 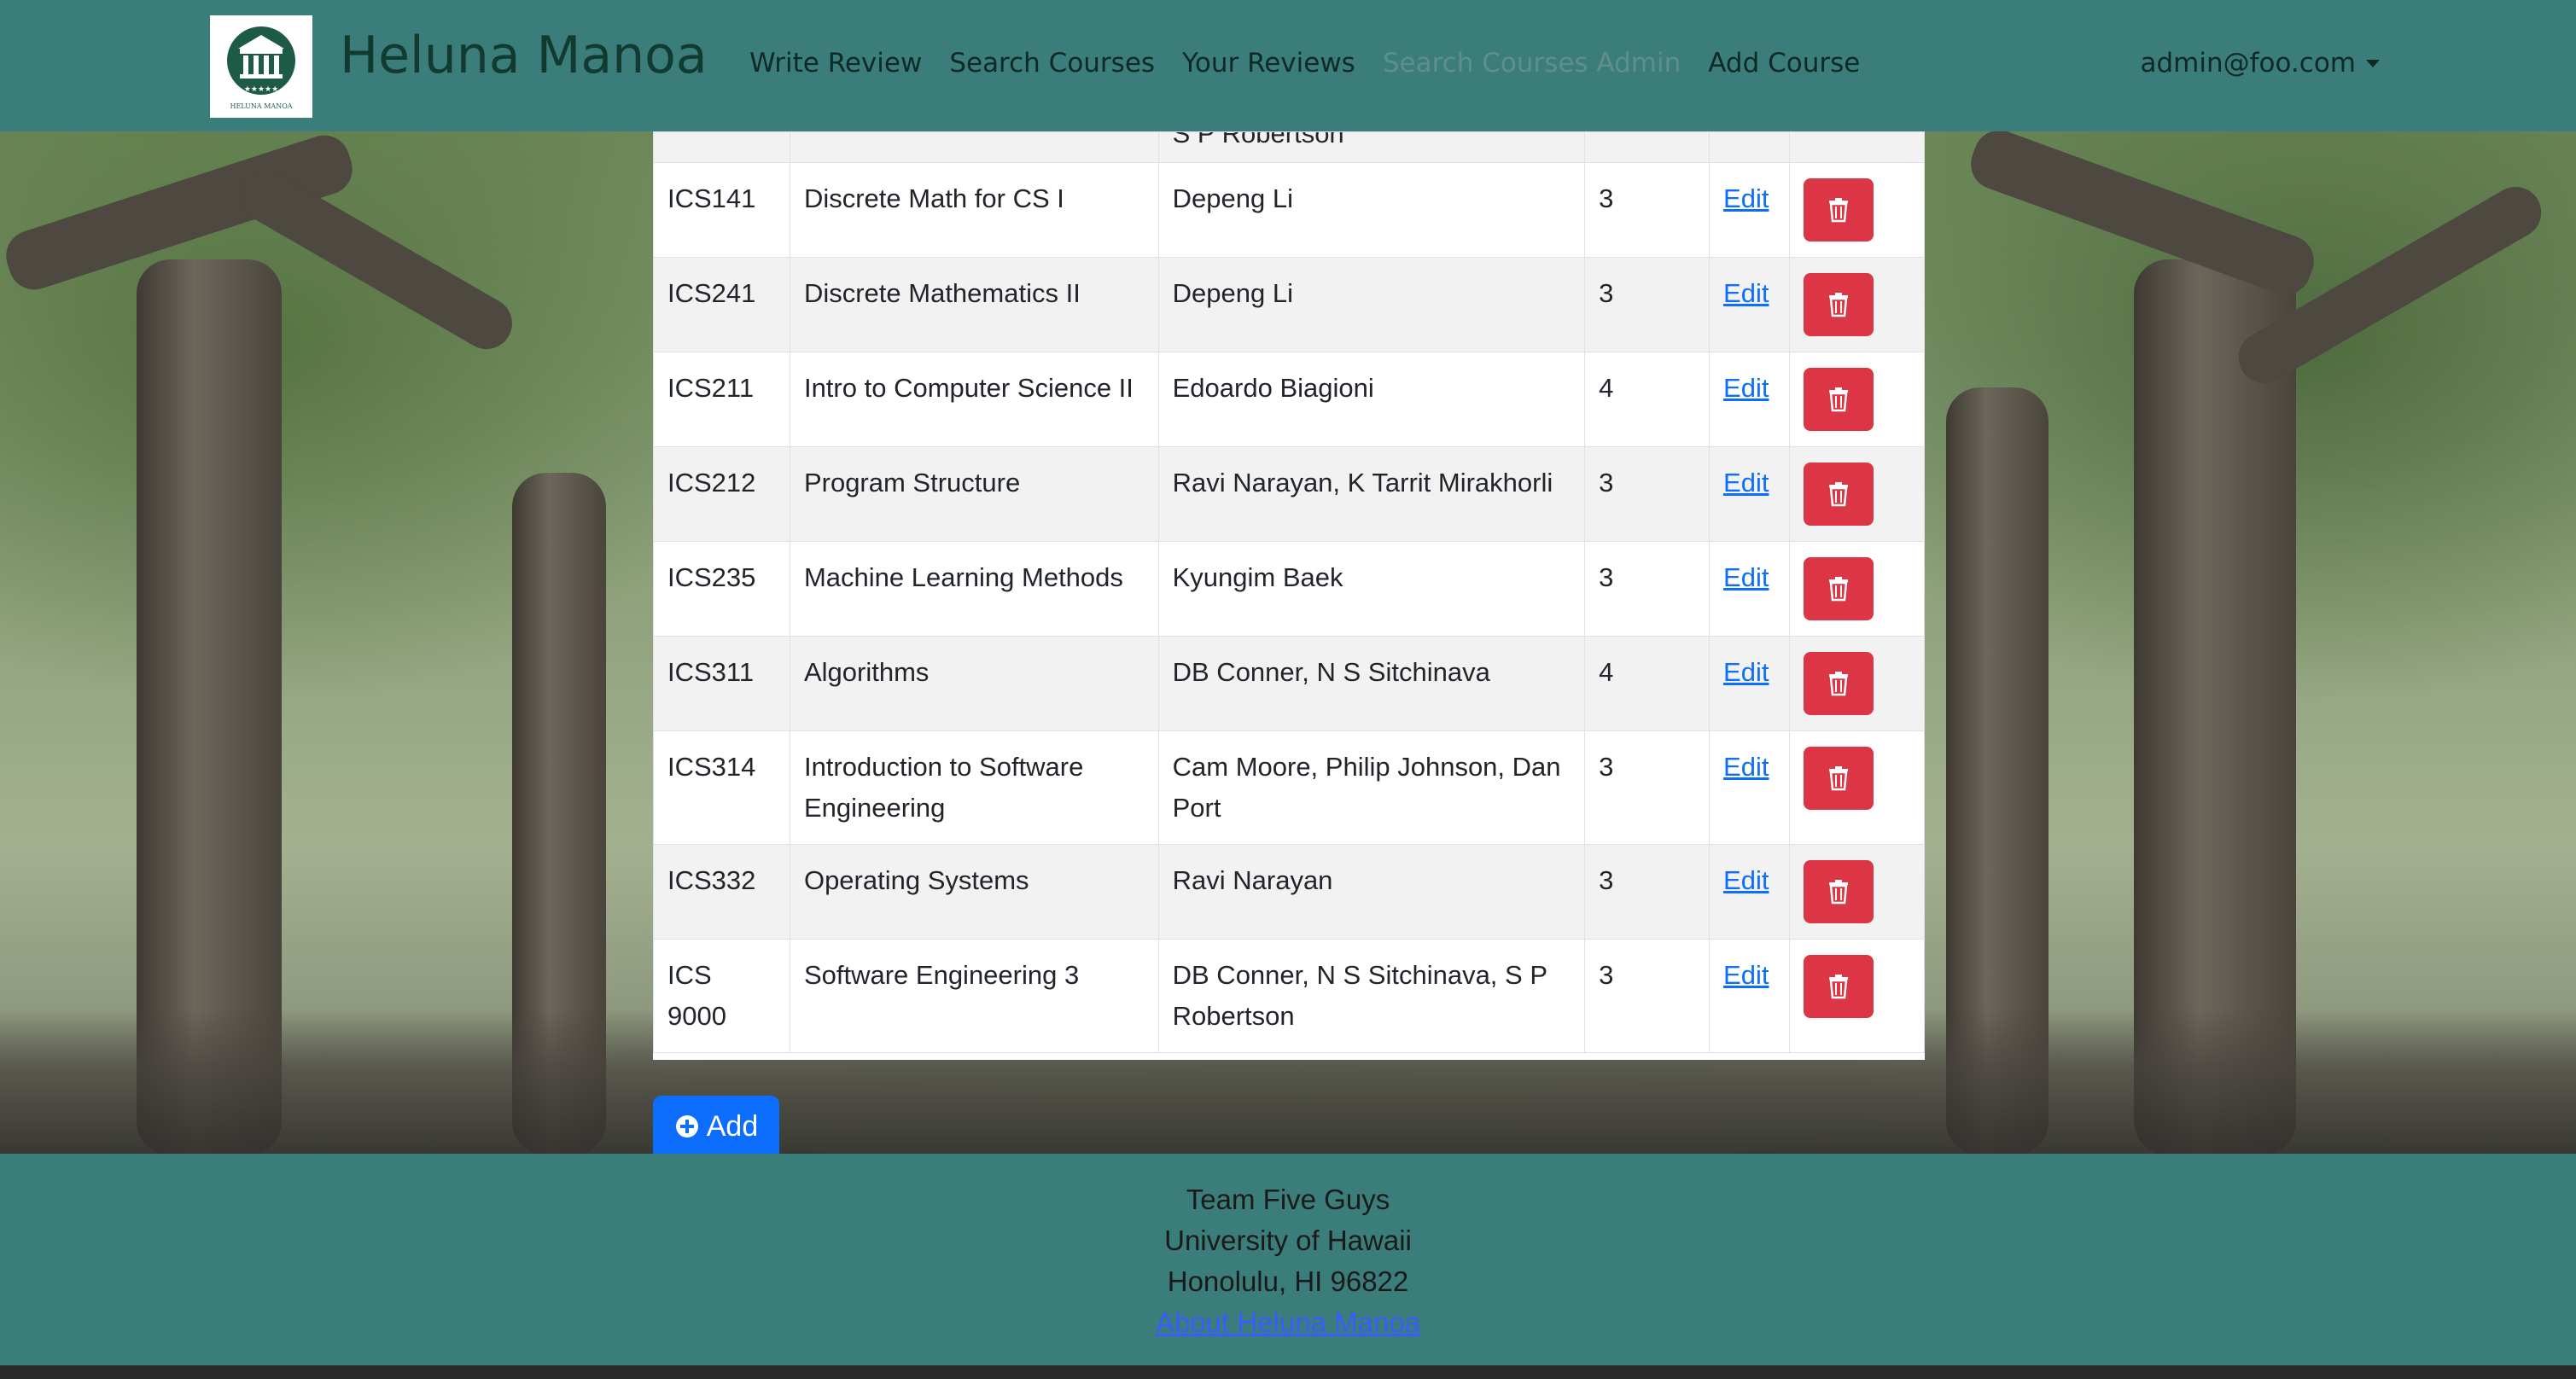 I want to click on course-code: ICS212, so click(x=721, y=494).